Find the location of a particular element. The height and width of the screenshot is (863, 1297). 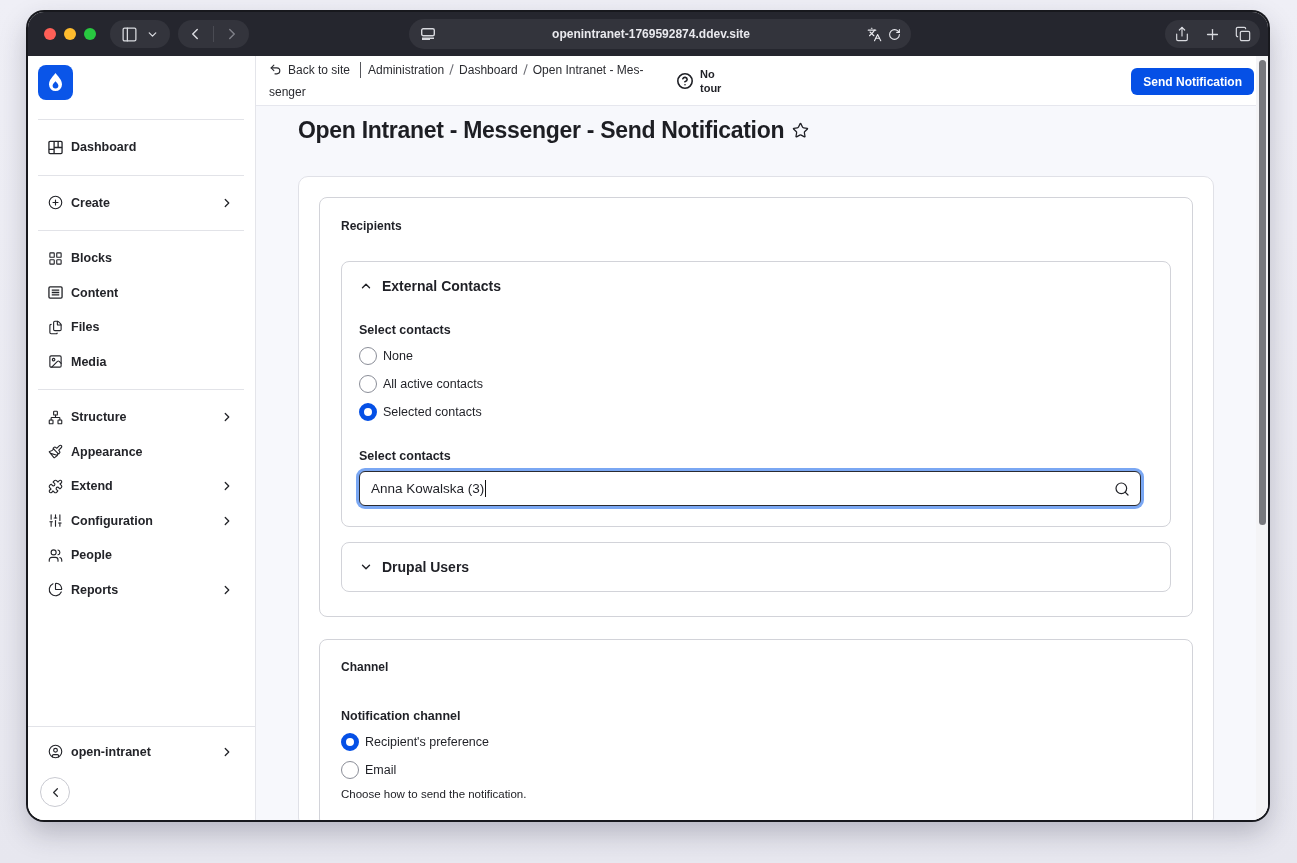

puzzle-icon is located at coordinates (55, 486).